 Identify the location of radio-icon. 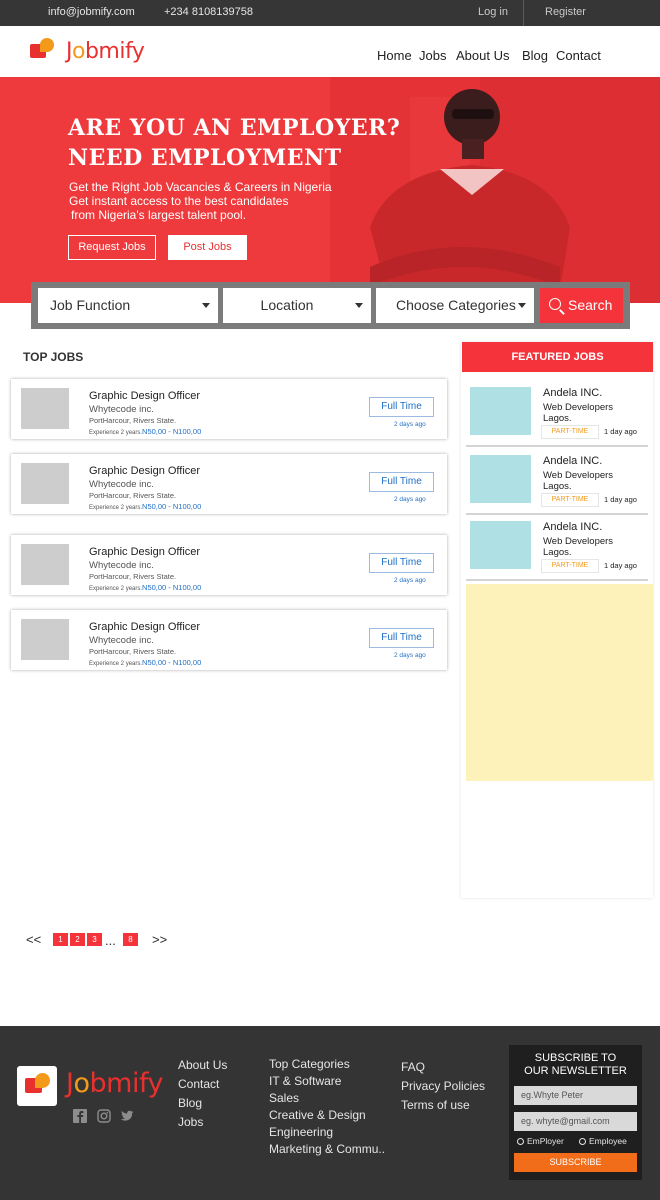
(520, 1142).